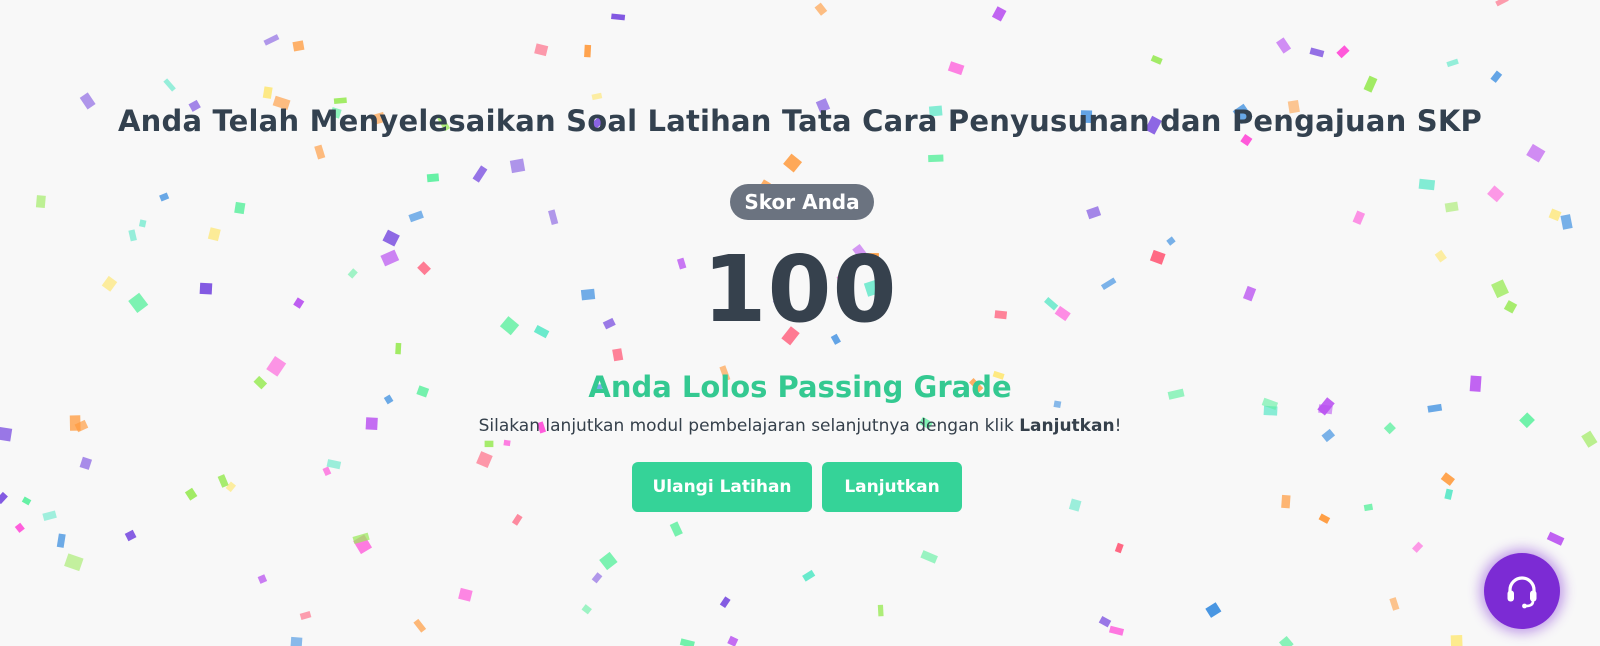 This screenshot has width=1600, height=646. What do you see at coordinates (1118, 426) in the screenshot?
I see `instruction-suffix: !` at bounding box center [1118, 426].